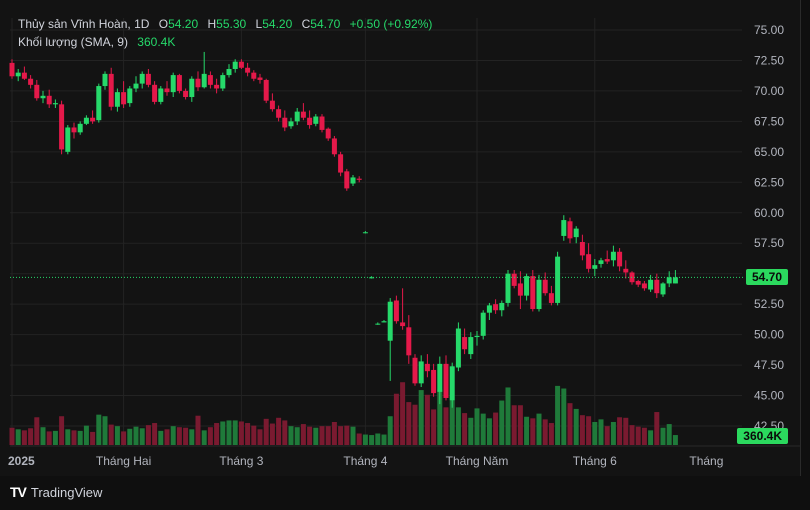  What do you see at coordinates (706, 461) in the screenshot?
I see `time-tick-label: Tháng` at bounding box center [706, 461].